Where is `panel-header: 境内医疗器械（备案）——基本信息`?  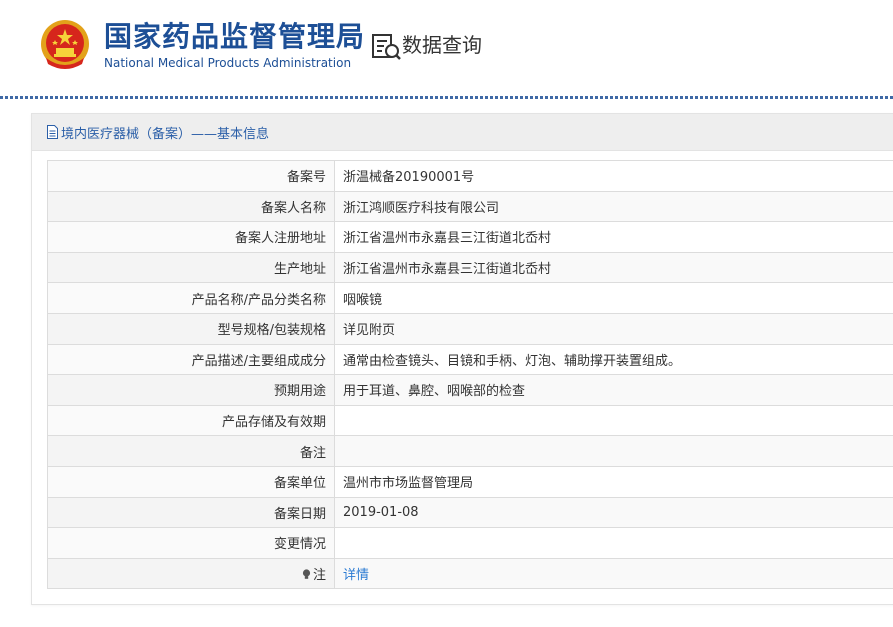
panel-header: 境内医疗器械（备案）——基本信息 is located at coordinates (462, 132).